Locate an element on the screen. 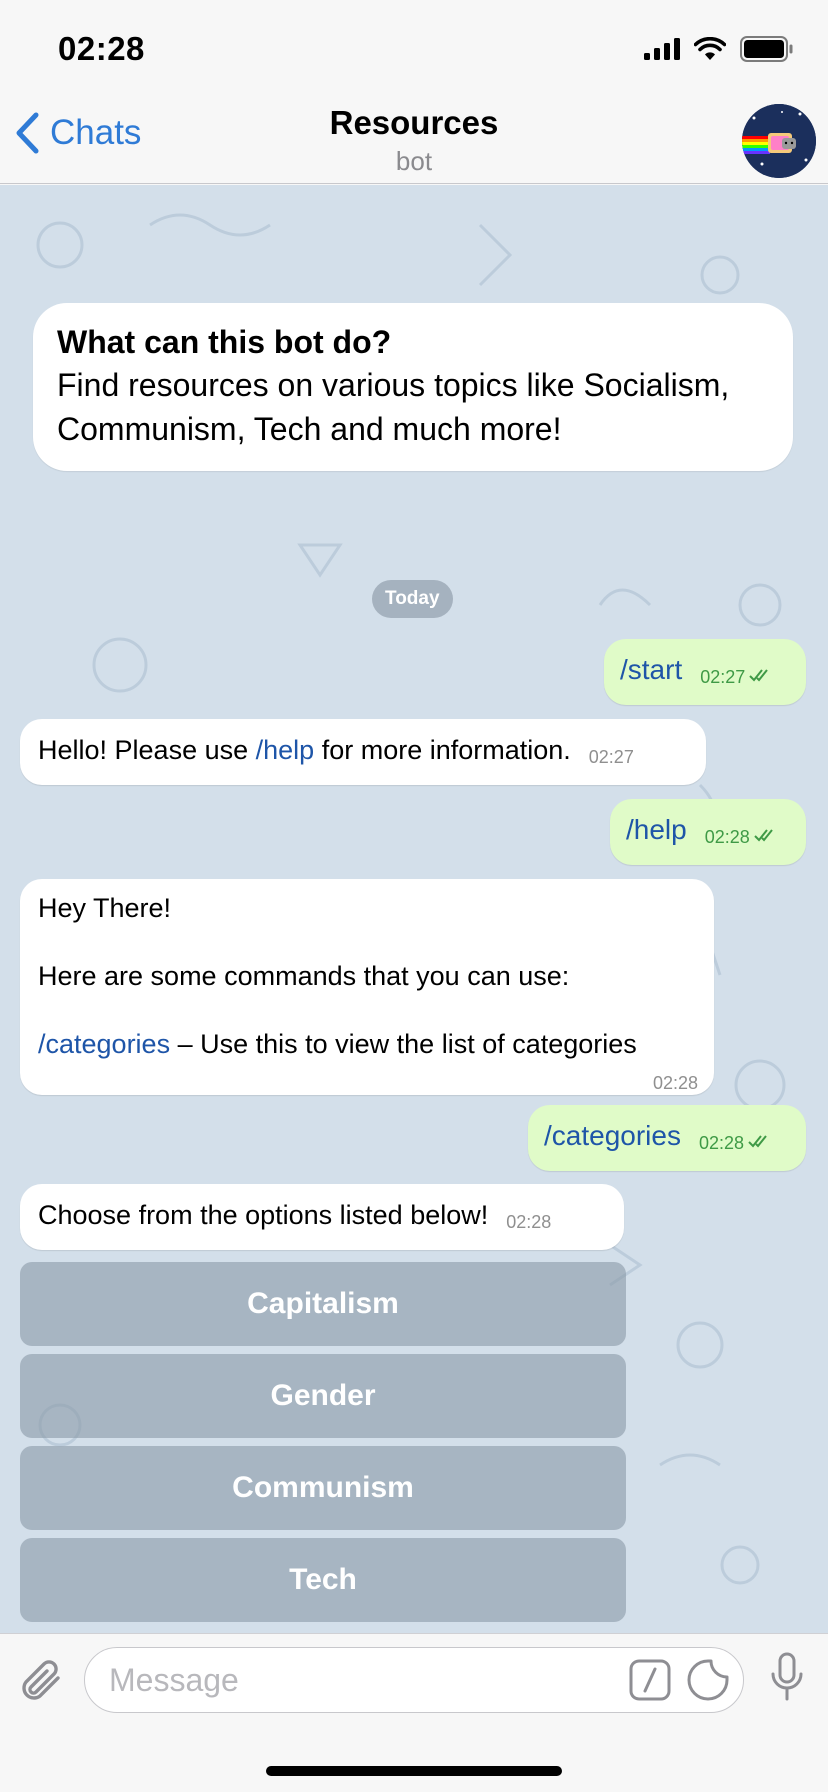 This screenshot has width=828, height=1792. battery-icon is located at coordinates (766, 49).